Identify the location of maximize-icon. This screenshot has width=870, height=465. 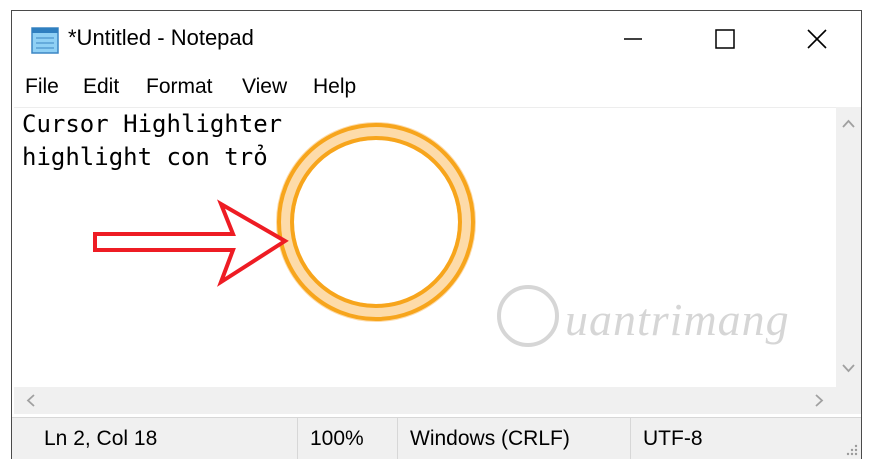
(725, 39).